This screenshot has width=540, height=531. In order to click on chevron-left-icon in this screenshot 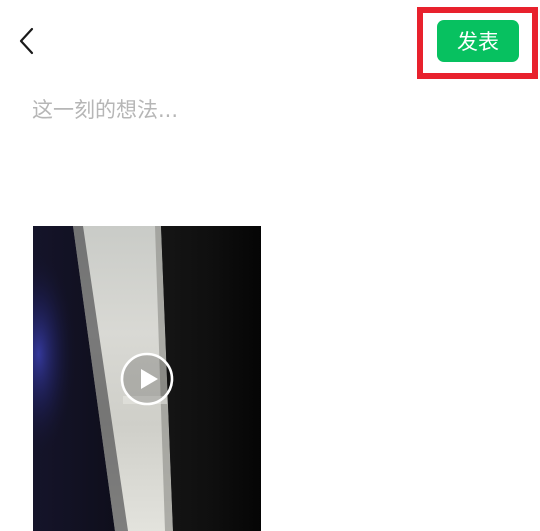, I will do `click(26, 41)`.